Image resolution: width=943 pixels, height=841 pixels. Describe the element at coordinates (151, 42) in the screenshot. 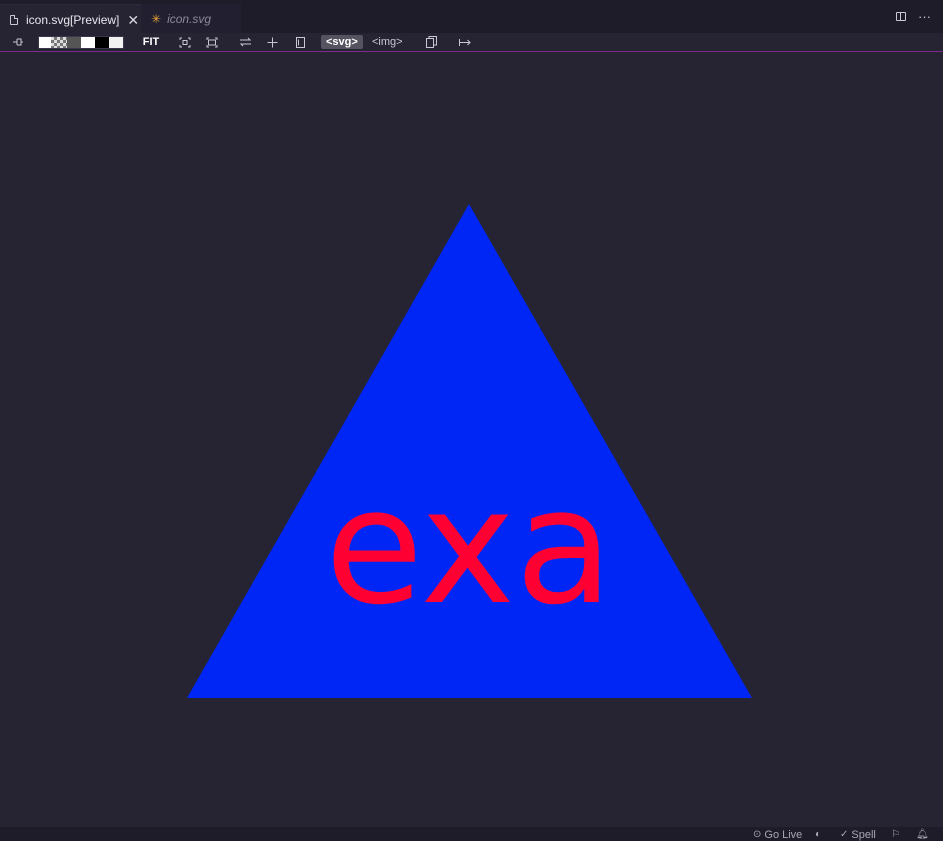

I see `fit-button: FIT` at that location.